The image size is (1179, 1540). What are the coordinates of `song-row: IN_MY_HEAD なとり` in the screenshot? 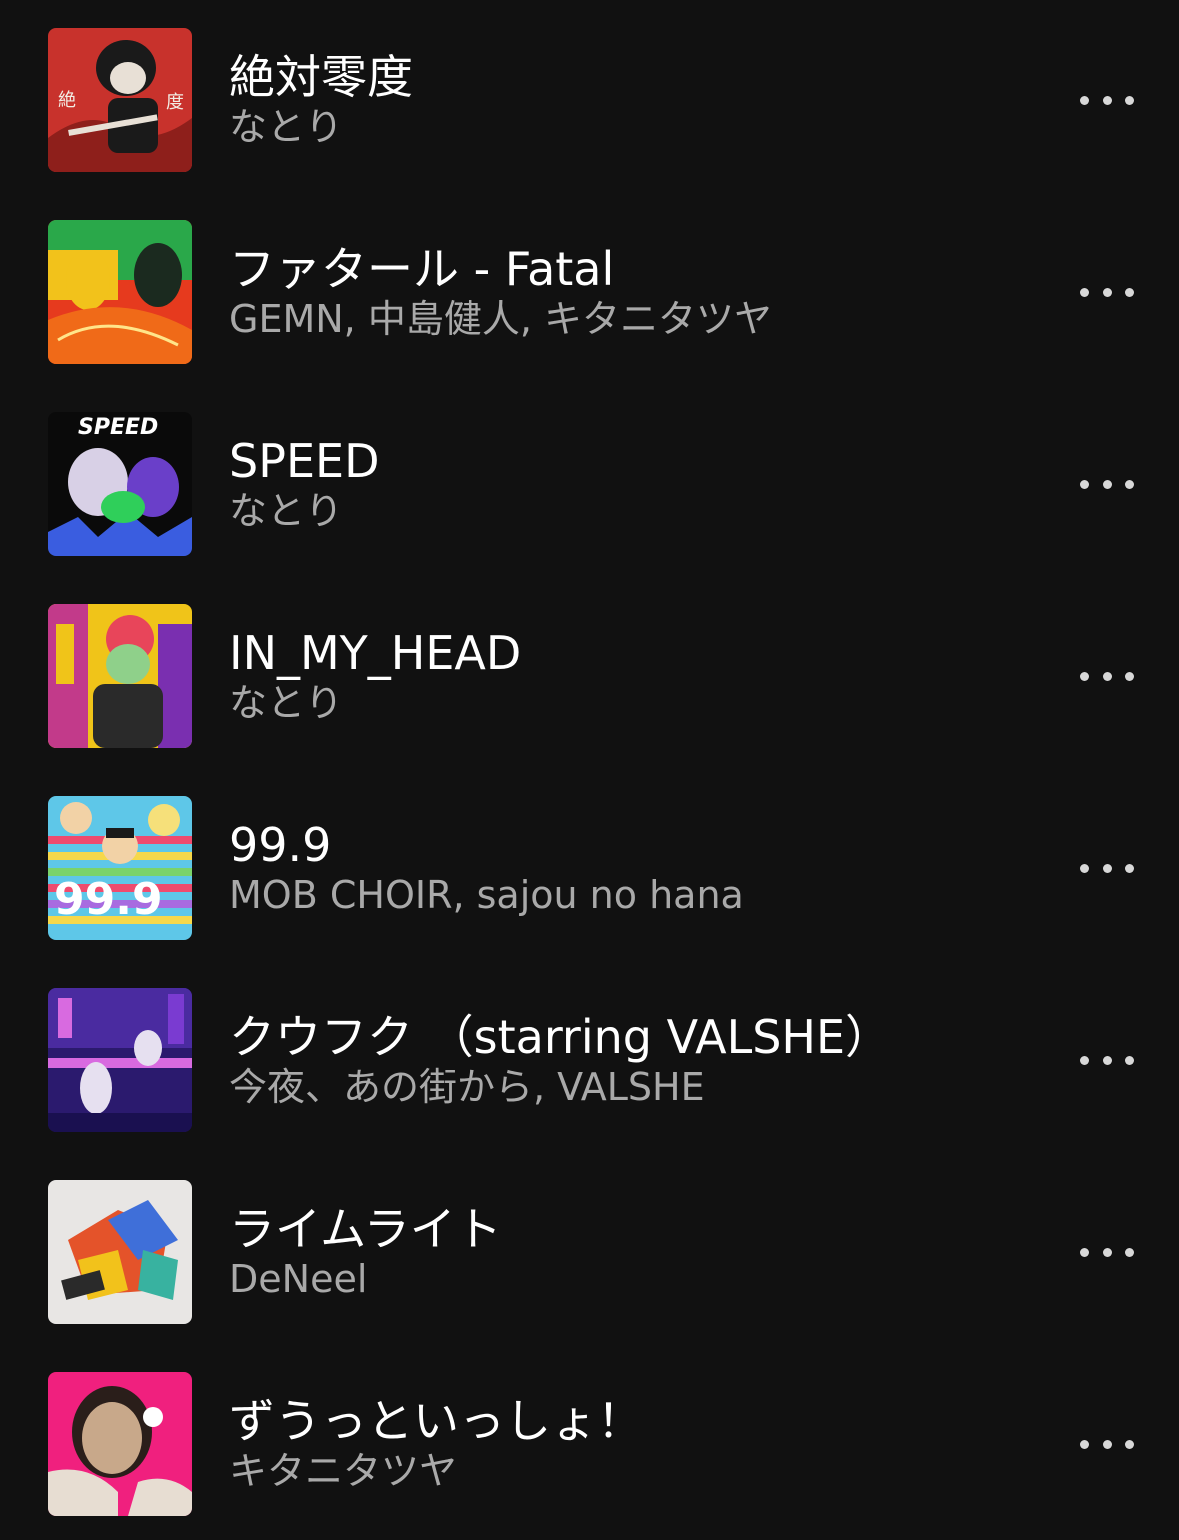 It's located at (589, 676).